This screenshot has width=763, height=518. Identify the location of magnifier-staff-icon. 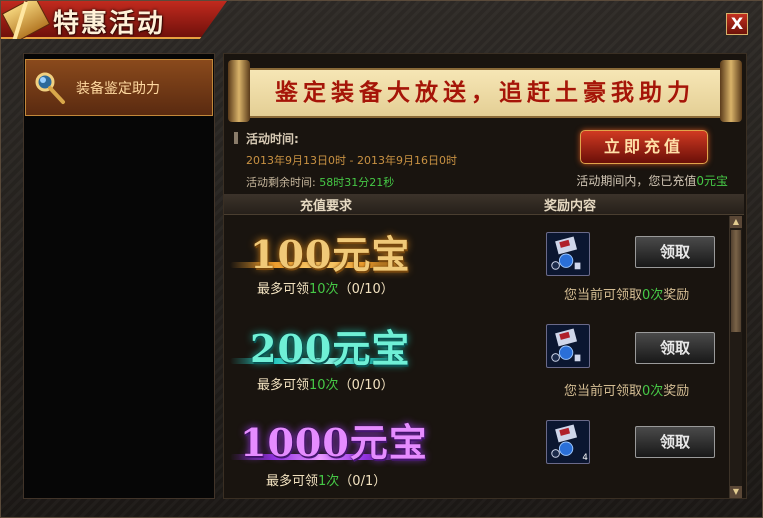
(50, 88).